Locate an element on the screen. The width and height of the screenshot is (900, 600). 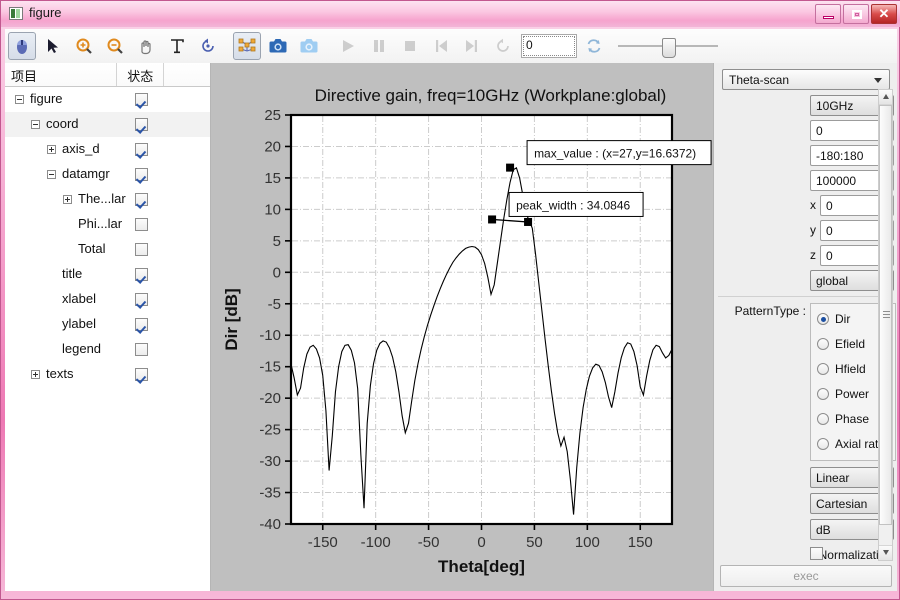
zoom-out-icon is located at coordinates (115, 46).